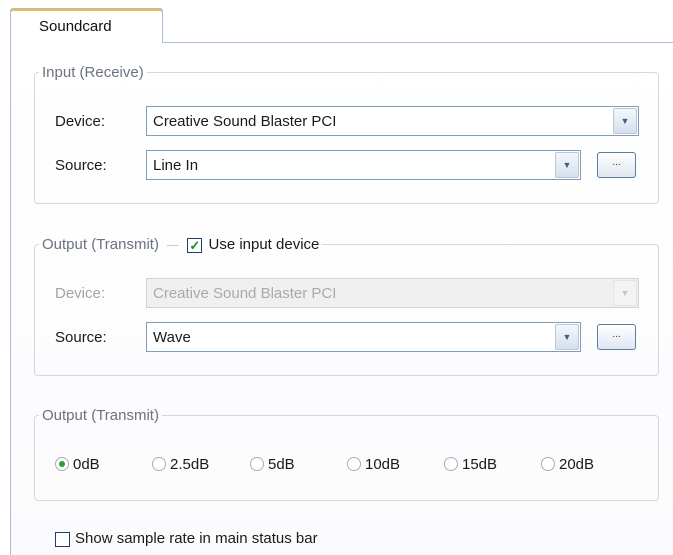 This screenshot has width=673, height=555. Describe the element at coordinates (363, 337) in the screenshot. I see `output-source-dropdown: Wave ▼` at that location.